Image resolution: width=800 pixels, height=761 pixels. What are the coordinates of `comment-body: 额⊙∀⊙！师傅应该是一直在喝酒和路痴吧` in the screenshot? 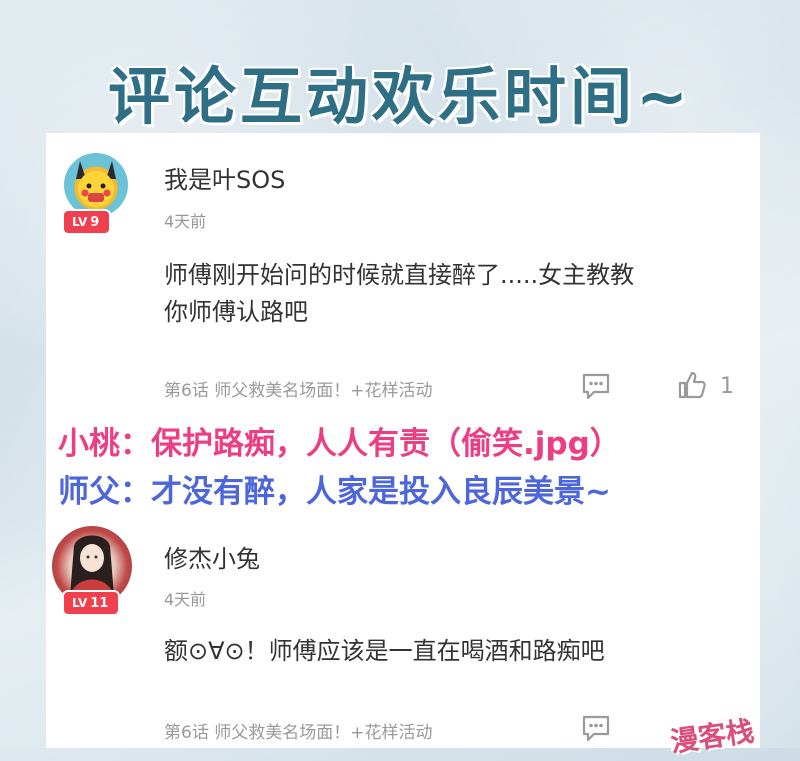 It's located at (384, 651).